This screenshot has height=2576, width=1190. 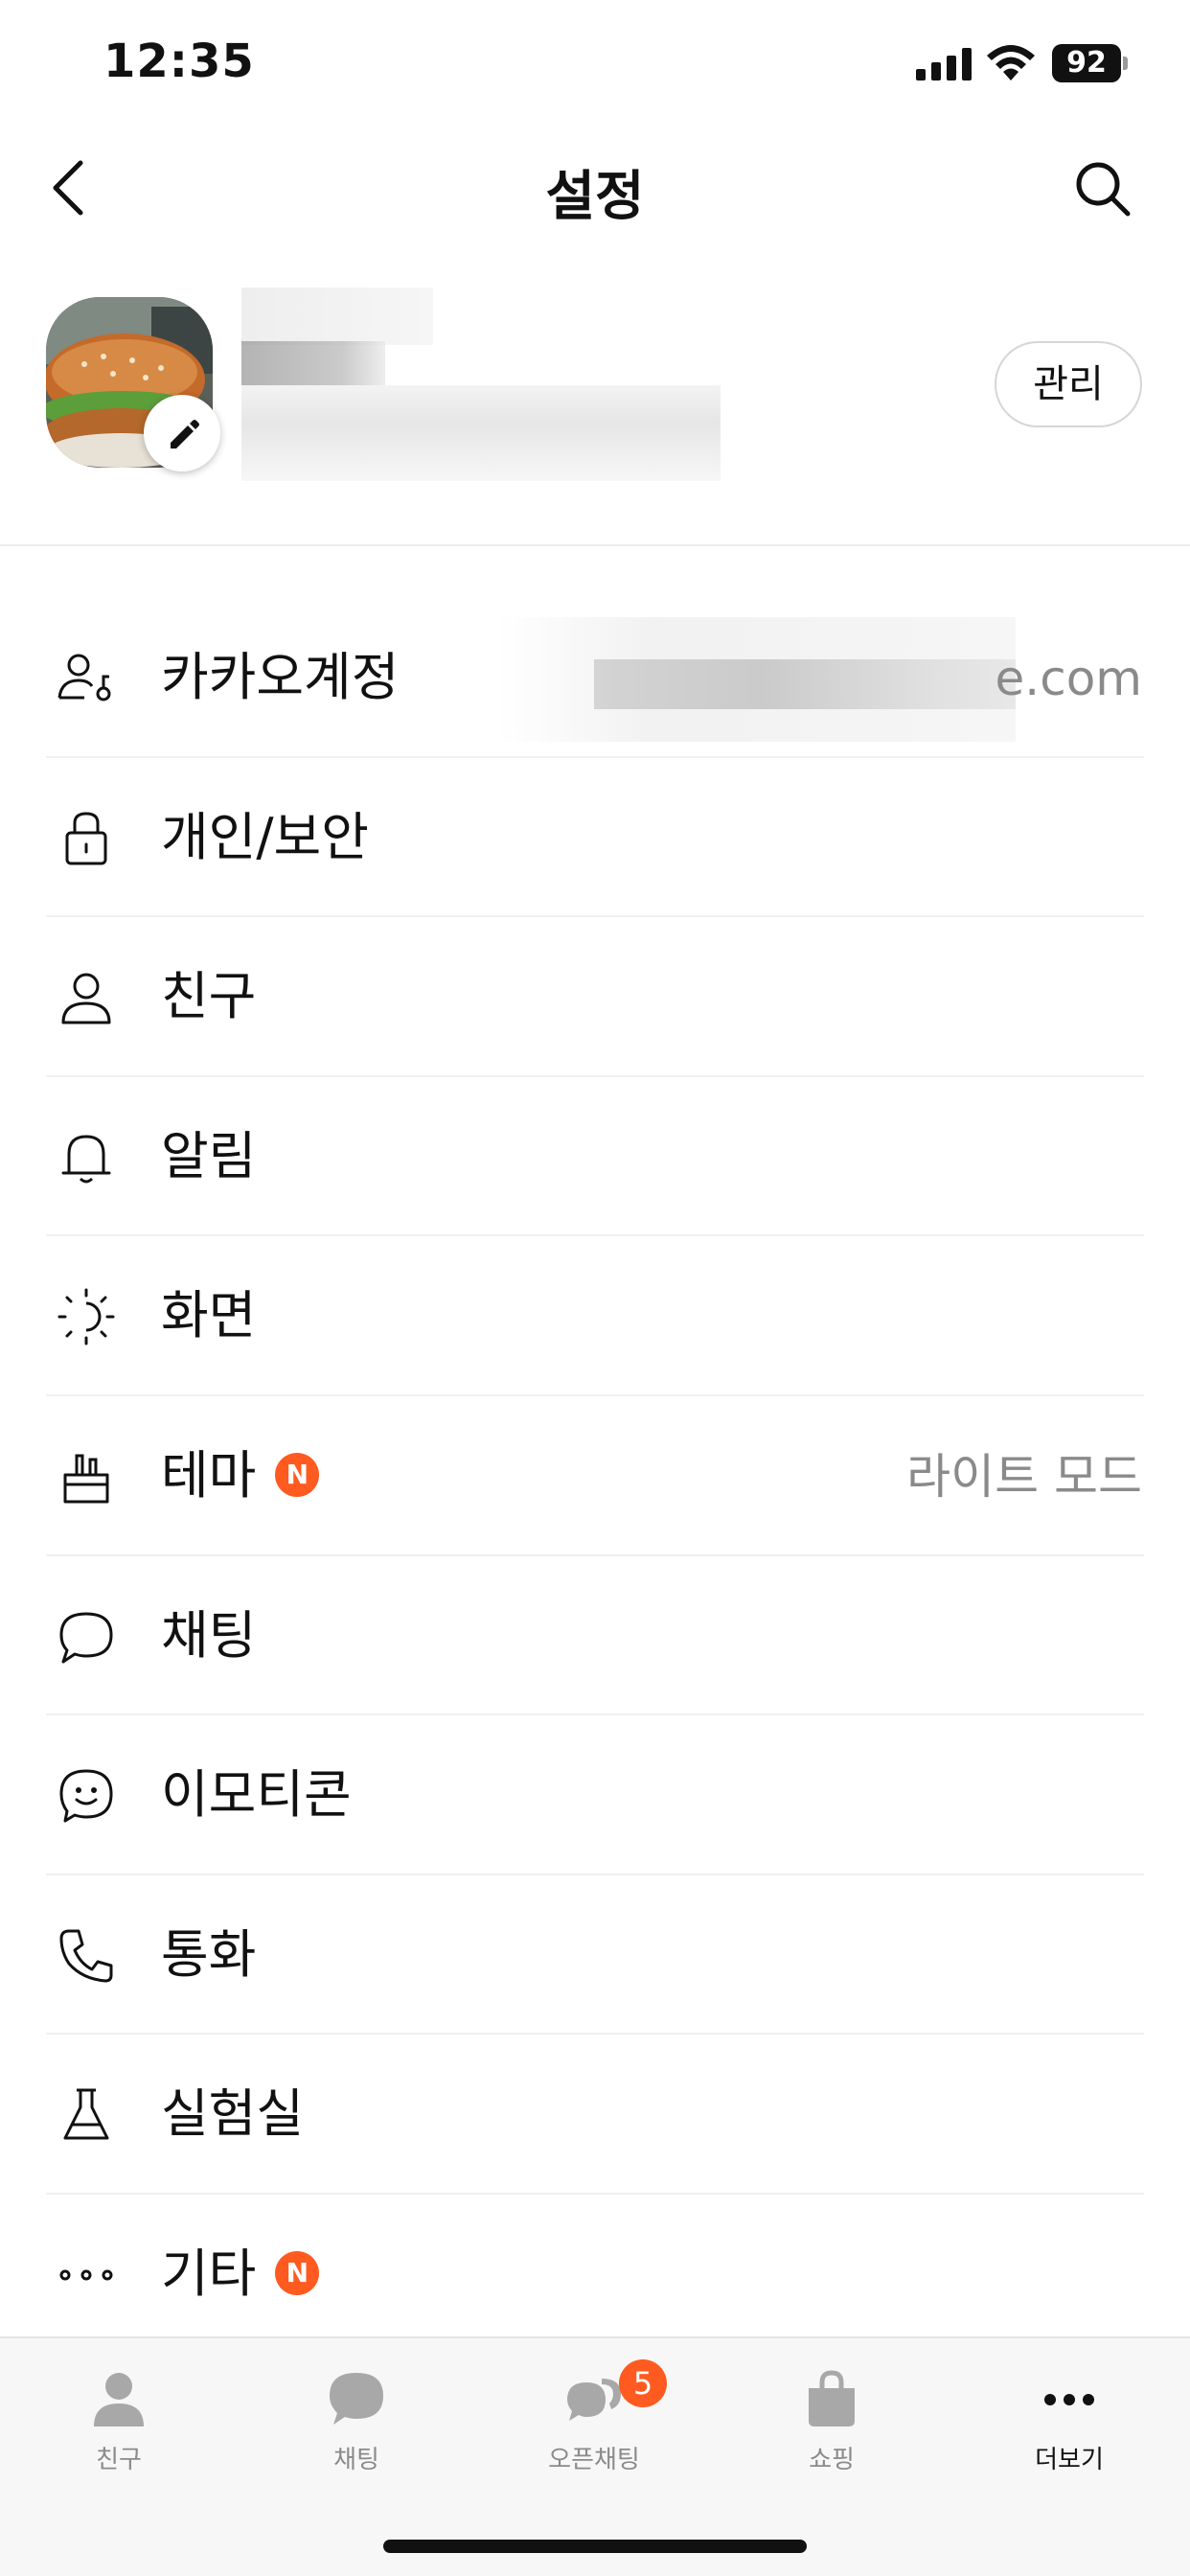 What do you see at coordinates (1011, 63) in the screenshot?
I see `wifi-icon` at bounding box center [1011, 63].